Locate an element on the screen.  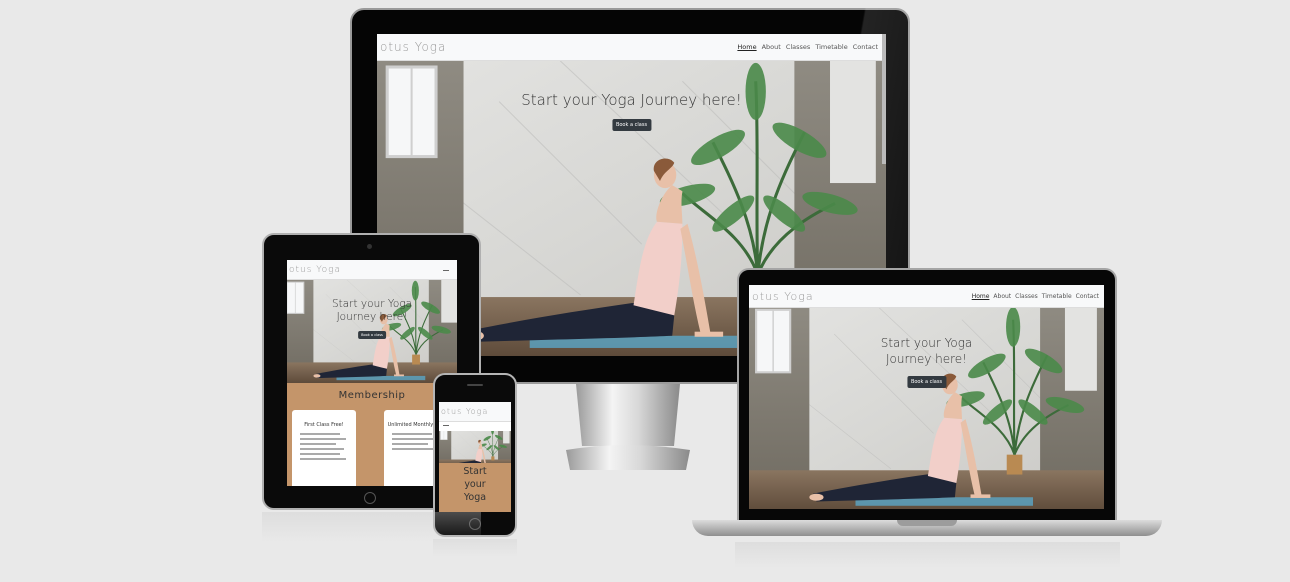
hero-image is located at coordinates (475, 447).